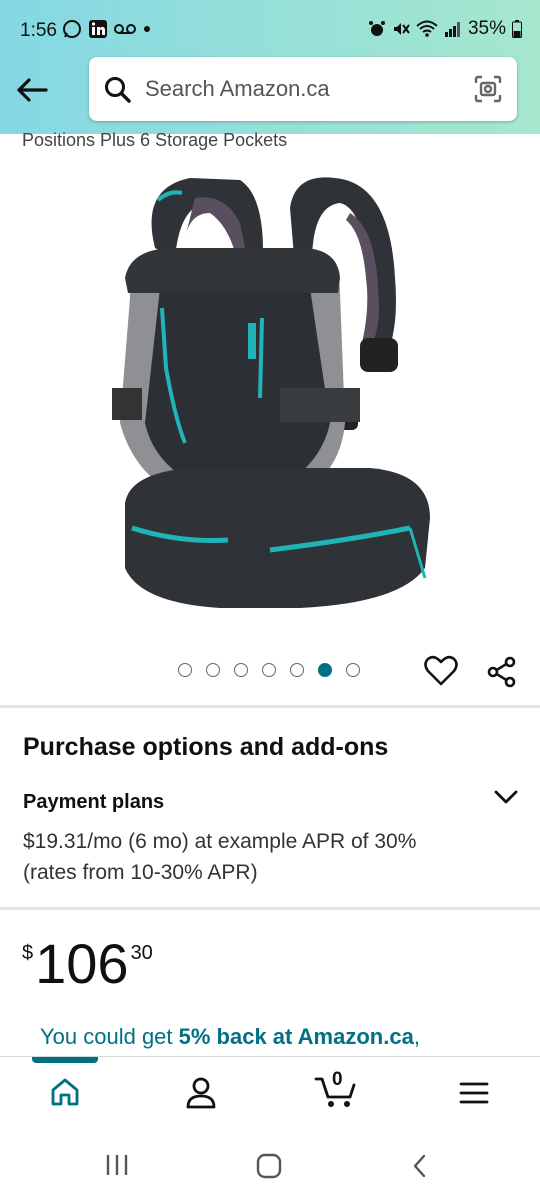  Describe the element at coordinates (488, 89) in the screenshot. I see `camera-scan-icon` at that location.